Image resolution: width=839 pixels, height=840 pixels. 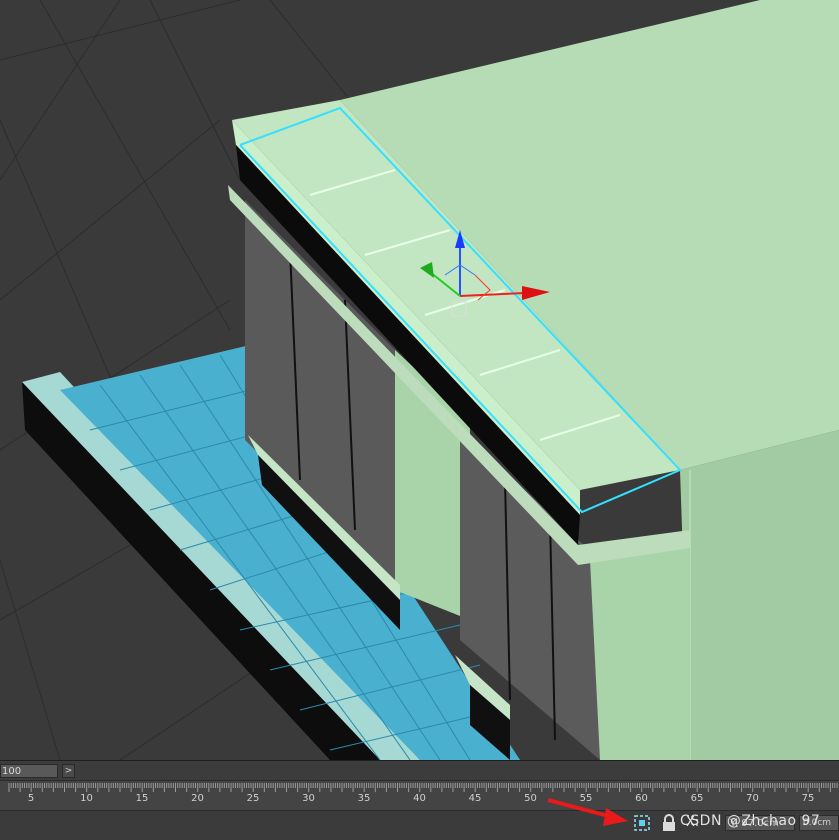 I want to click on ruler-tick-label: 10, so click(x=86, y=798).